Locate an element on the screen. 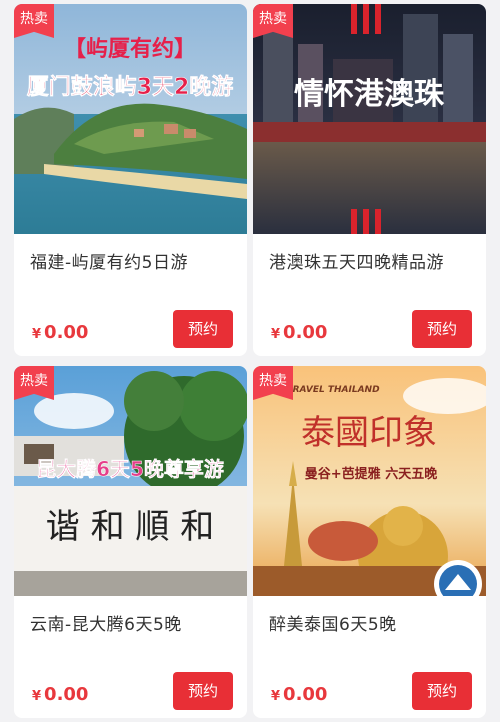 The image size is (500, 722). image-caption: 【屿厦有约】 is located at coordinates (130, 49).